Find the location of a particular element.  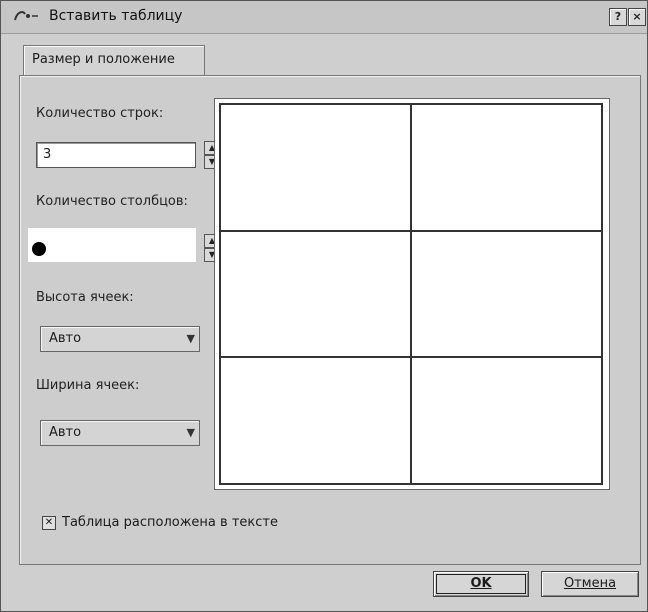

cancel-button-label: Отмена is located at coordinates (590, 583).